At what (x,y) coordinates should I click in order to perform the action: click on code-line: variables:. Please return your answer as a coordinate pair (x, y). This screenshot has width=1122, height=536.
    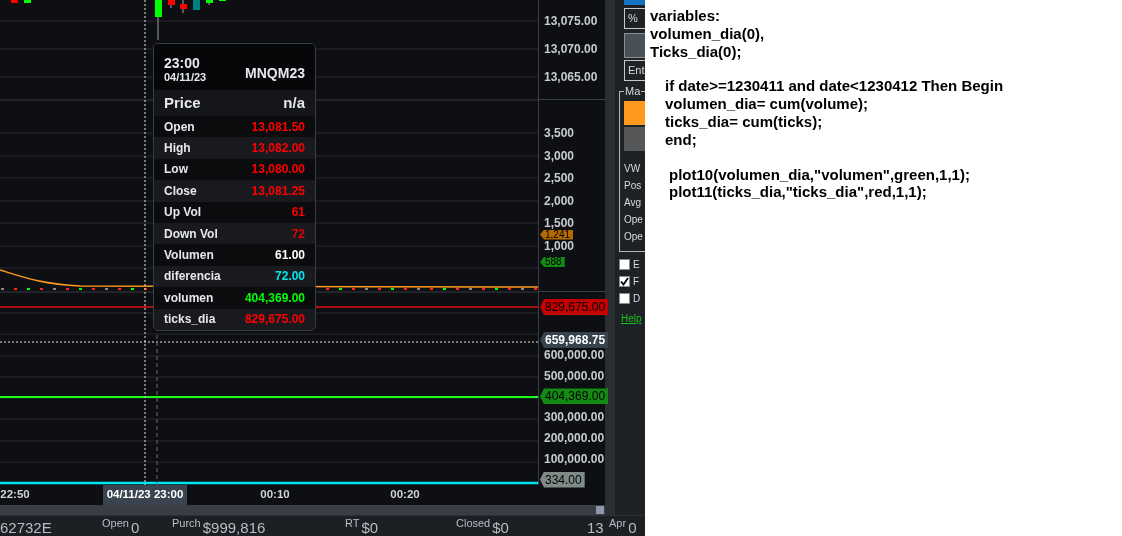
    Looking at the image, I should click on (686, 16).